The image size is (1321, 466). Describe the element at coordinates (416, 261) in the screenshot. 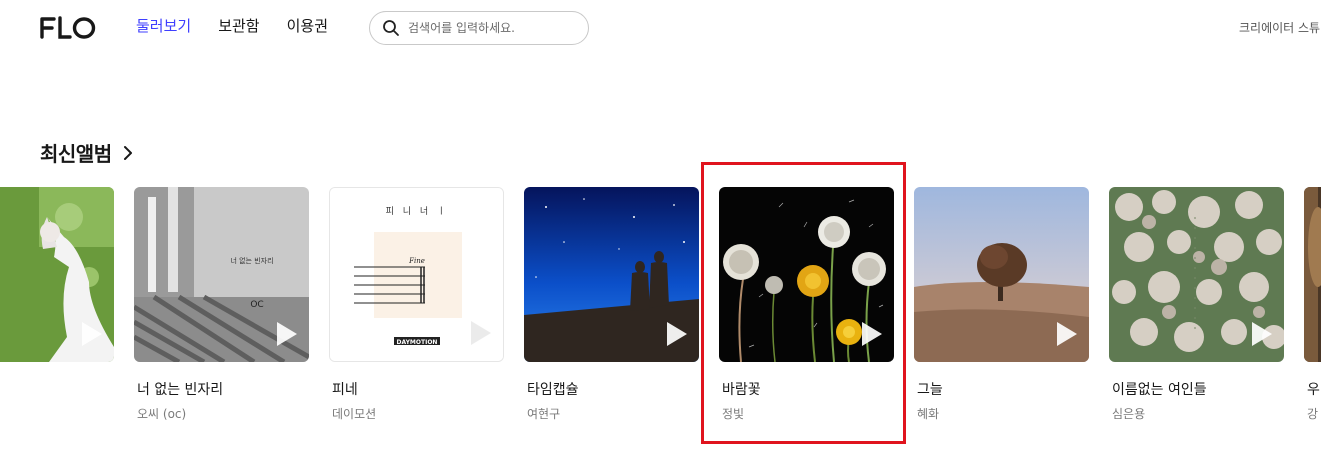

I see `cover-sub: Fine` at that location.